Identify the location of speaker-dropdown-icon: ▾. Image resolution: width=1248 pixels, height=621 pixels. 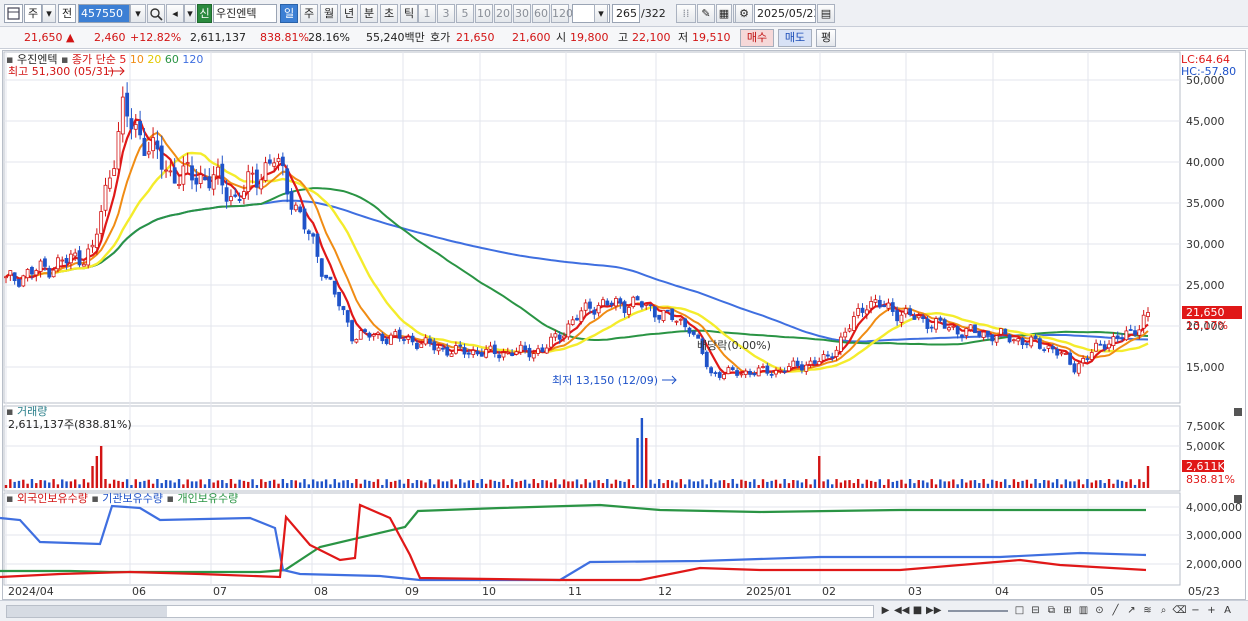
(190, 13).